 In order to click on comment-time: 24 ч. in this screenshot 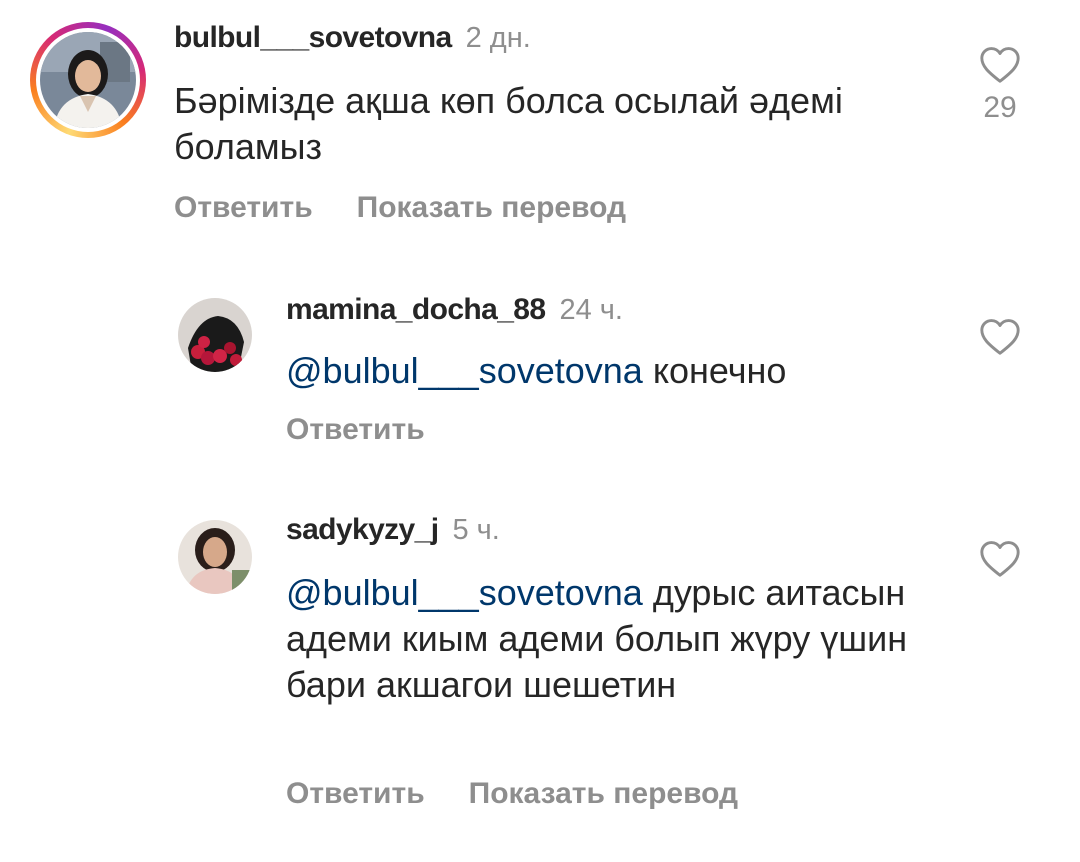, I will do `click(591, 310)`.